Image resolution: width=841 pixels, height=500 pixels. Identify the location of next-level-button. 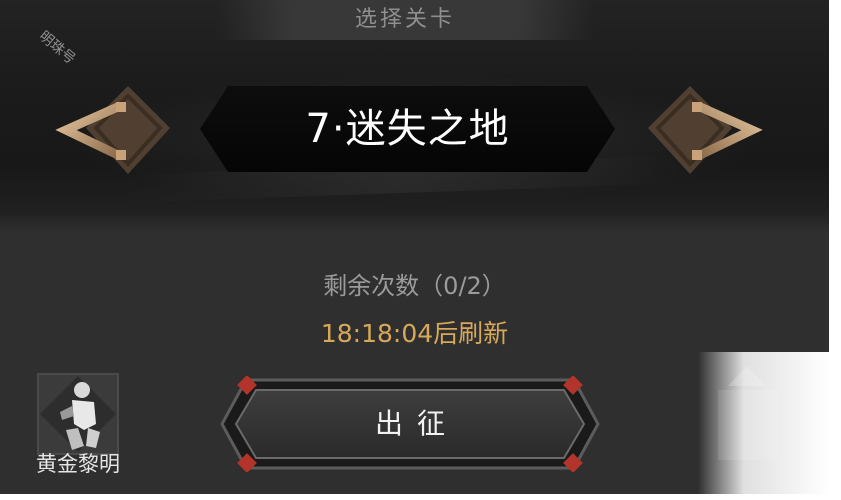
(705, 133).